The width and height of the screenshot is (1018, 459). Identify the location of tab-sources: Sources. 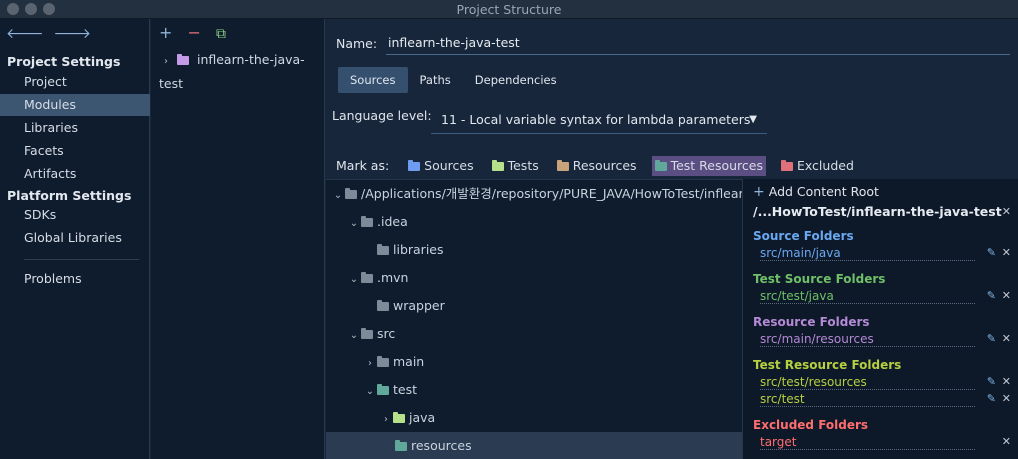
(373, 80).